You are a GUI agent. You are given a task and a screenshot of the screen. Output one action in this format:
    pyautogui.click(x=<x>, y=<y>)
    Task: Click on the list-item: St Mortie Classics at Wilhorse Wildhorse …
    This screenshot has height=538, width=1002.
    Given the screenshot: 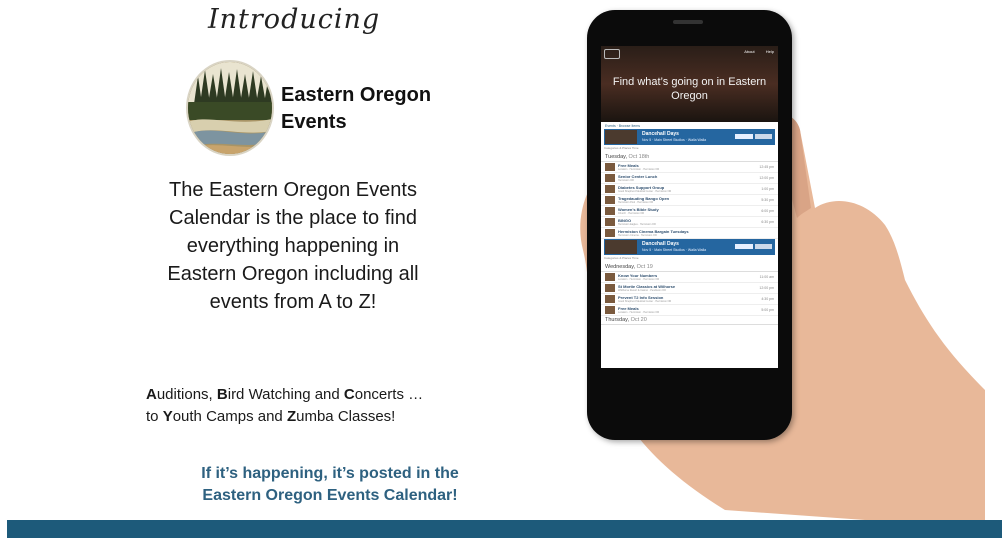 What is the action you would take?
    pyautogui.click(x=689, y=288)
    